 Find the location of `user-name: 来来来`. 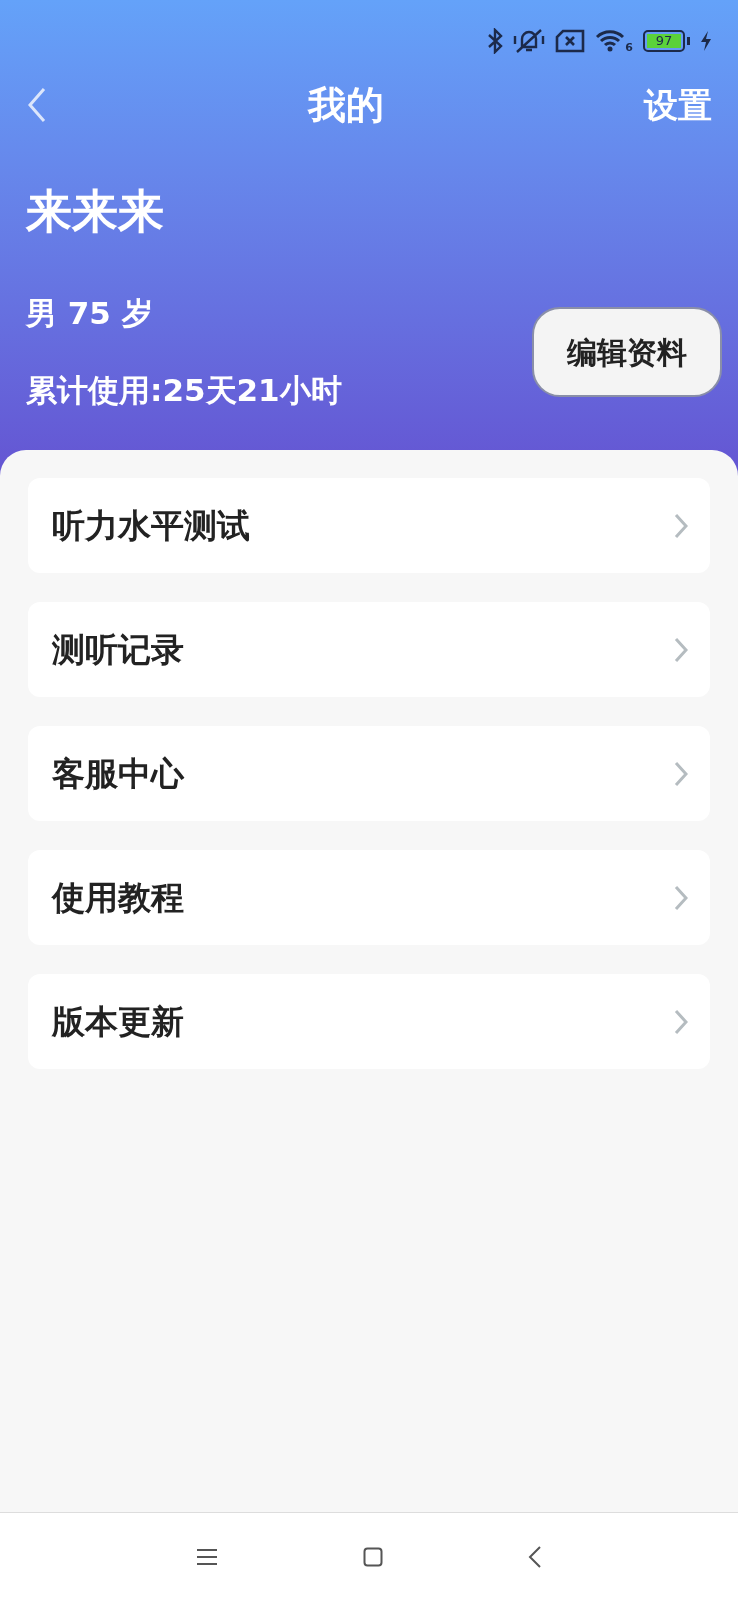

user-name: 来来来 is located at coordinates (95, 211).